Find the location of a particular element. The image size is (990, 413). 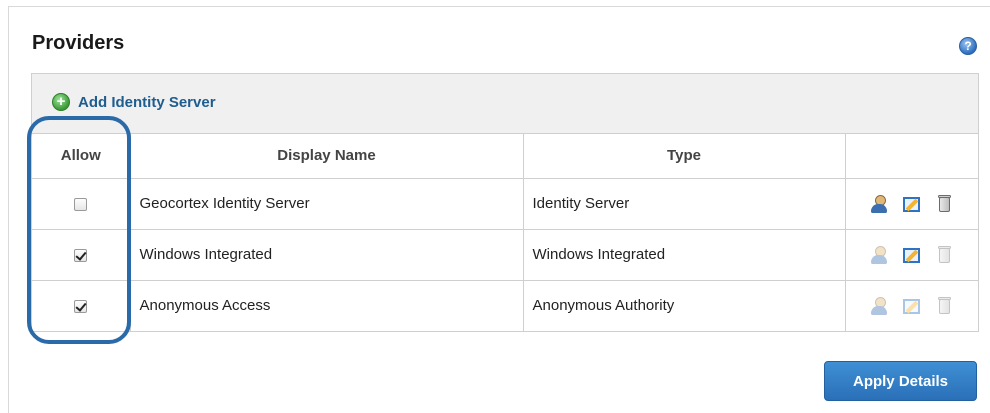

display-name-cell: Geocortex Identity Server is located at coordinates (326, 203).